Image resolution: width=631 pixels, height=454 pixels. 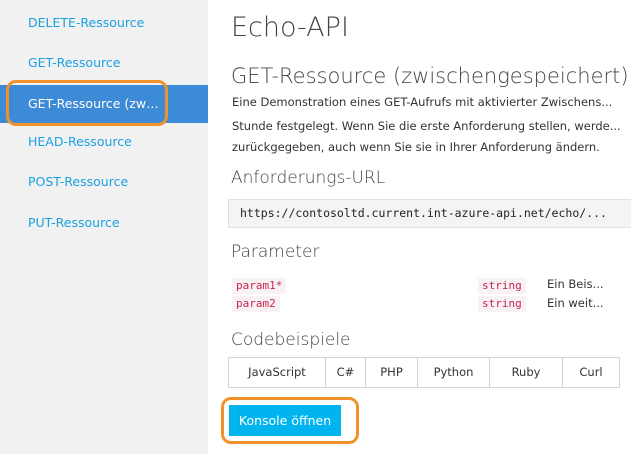 What do you see at coordinates (259, 286) in the screenshot?
I see `param-name: param1*` at bounding box center [259, 286].